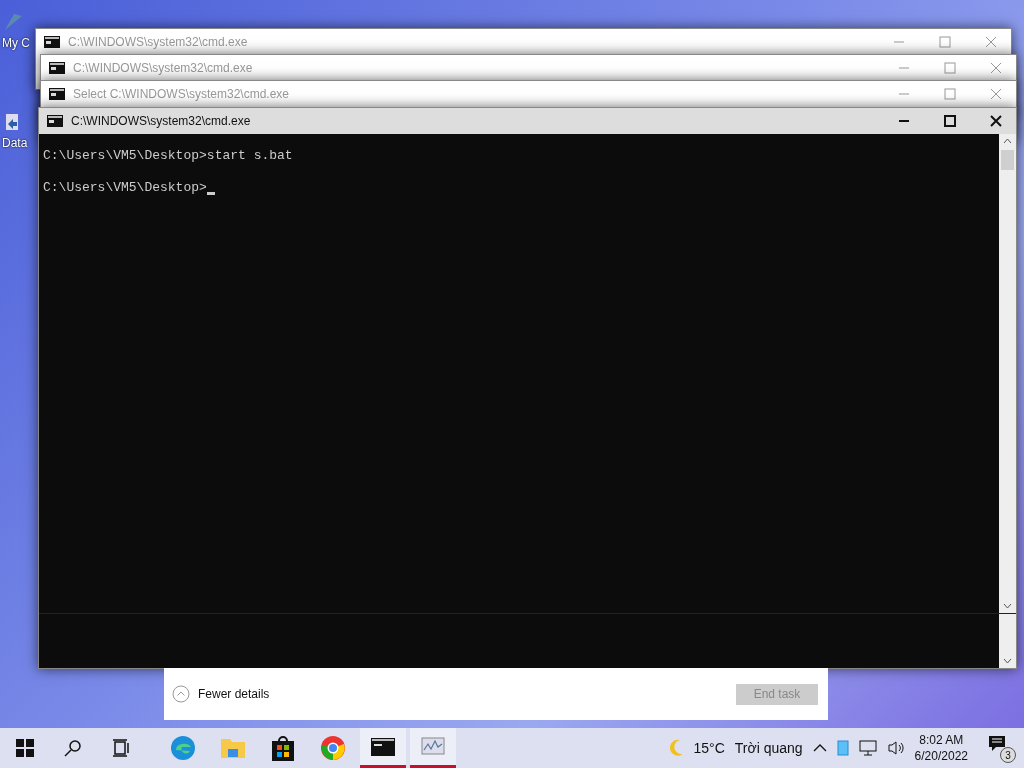 This screenshot has height=768, width=1024. Describe the element at coordinates (895, 748) in the screenshot. I see `speaker-icon` at that location.